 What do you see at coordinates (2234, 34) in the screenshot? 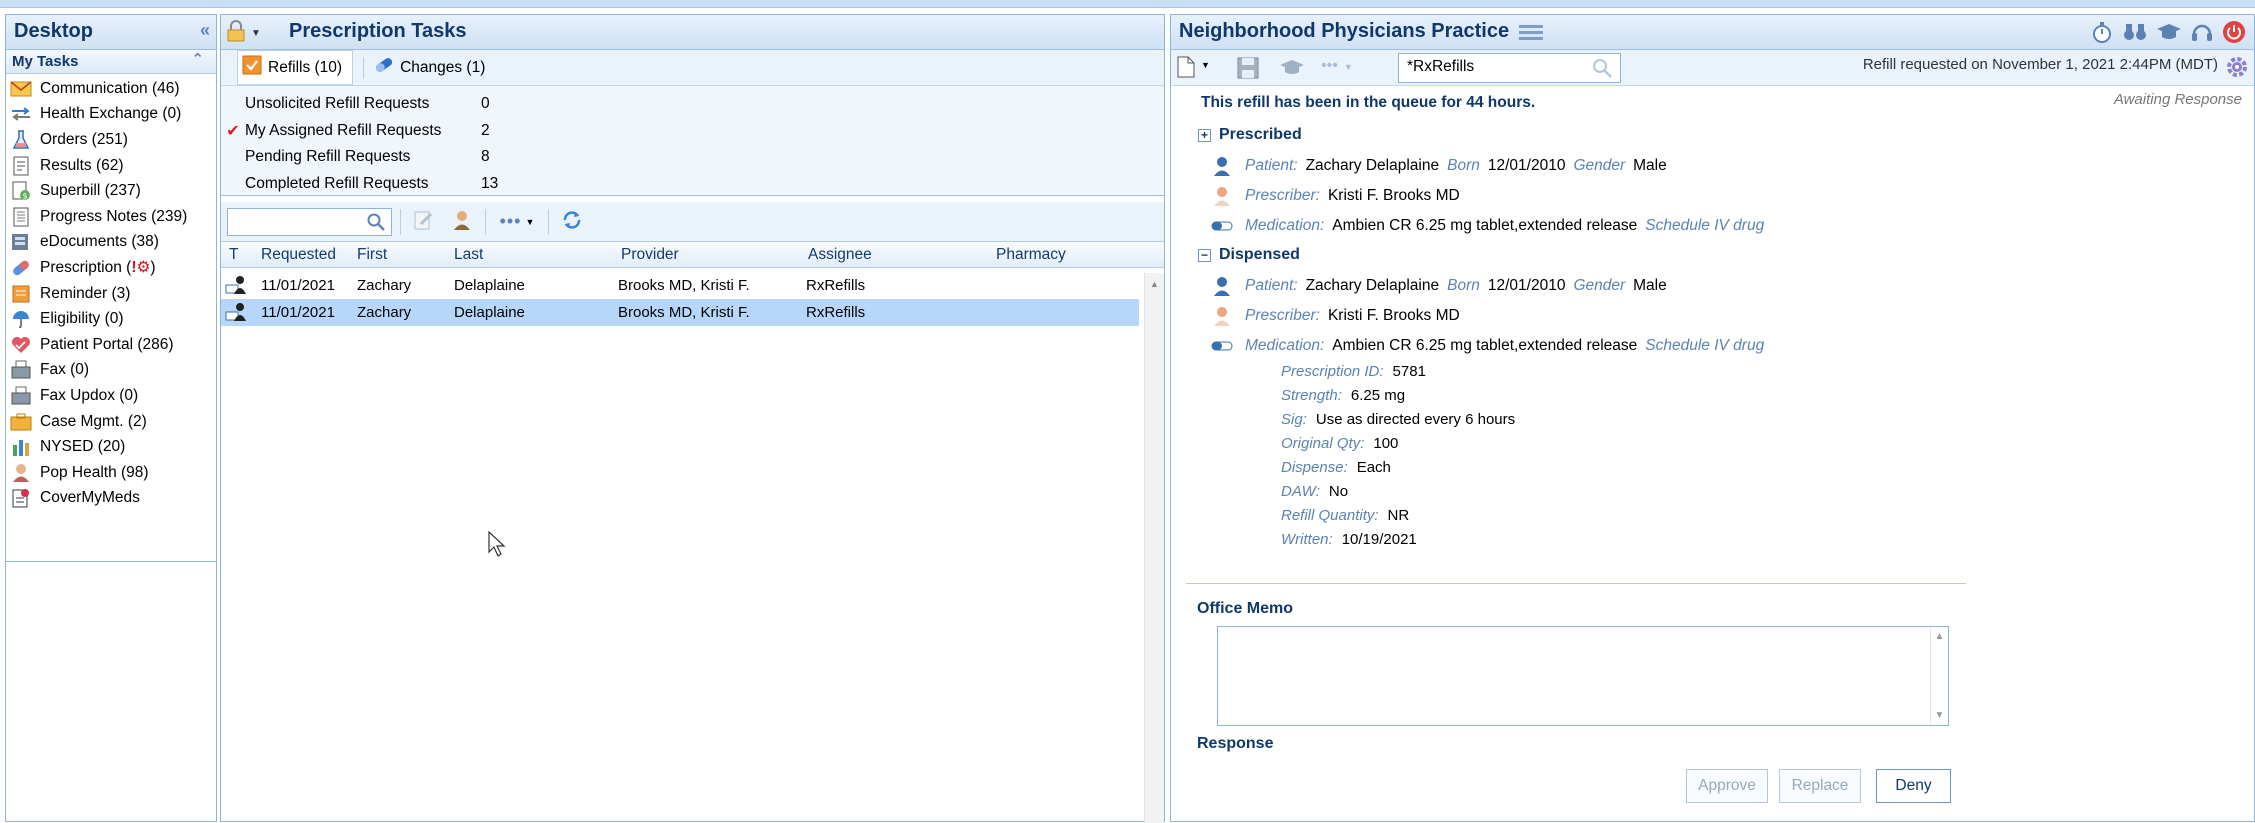
I see `power-icon` at bounding box center [2234, 34].